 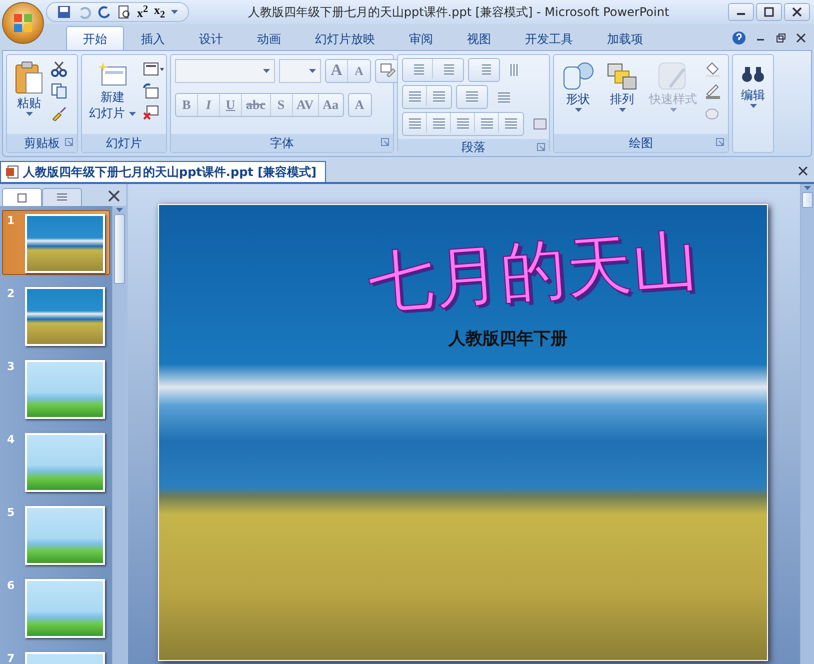 I want to click on shrink-font-button: A, so click(x=359, y=71).